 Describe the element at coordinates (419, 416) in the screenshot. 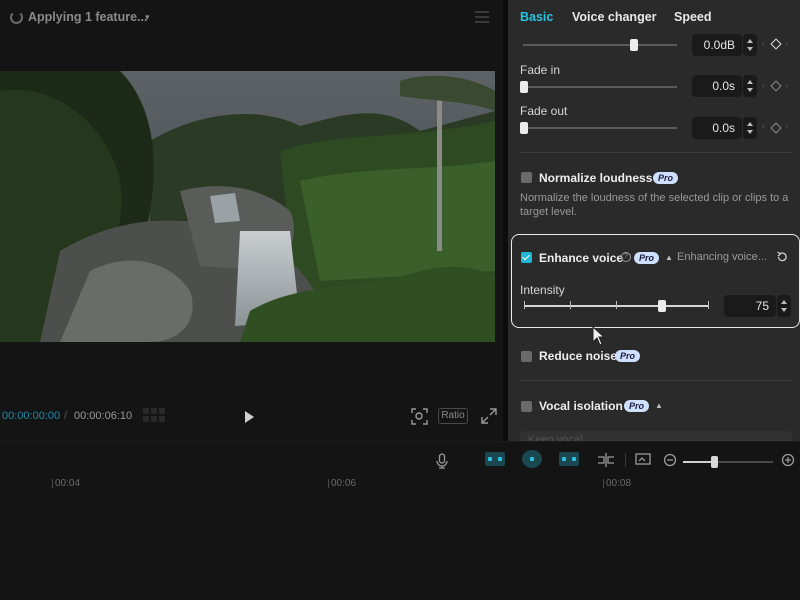

I see `fit-view-icon` at that location.